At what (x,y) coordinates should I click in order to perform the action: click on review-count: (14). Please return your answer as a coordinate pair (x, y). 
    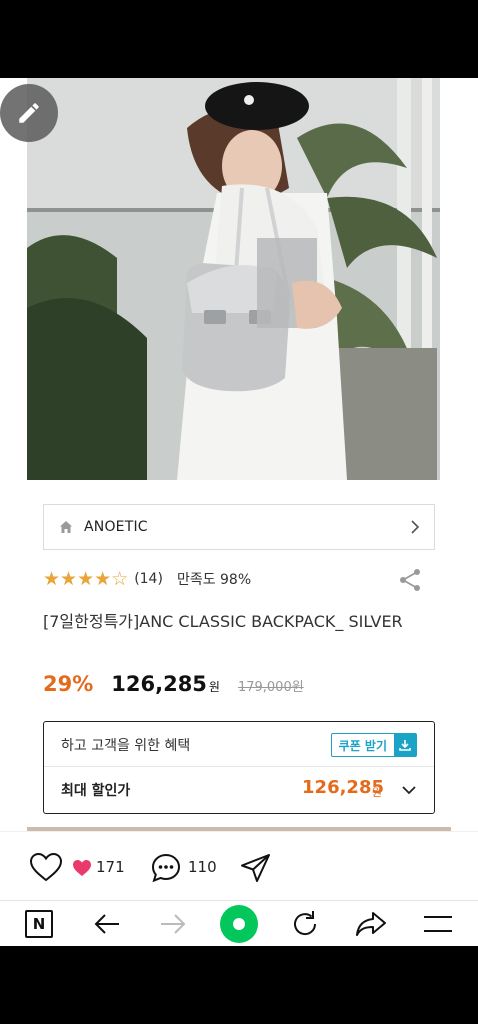
    Looking at the image, I should click on (148, 579).